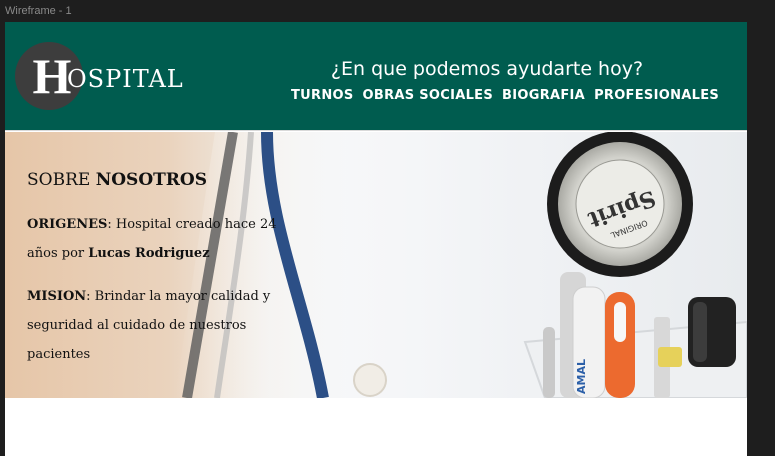 This screenshot has width=775, height=456. I want to click on about-title-light: SOBRE, so click(61, 180).